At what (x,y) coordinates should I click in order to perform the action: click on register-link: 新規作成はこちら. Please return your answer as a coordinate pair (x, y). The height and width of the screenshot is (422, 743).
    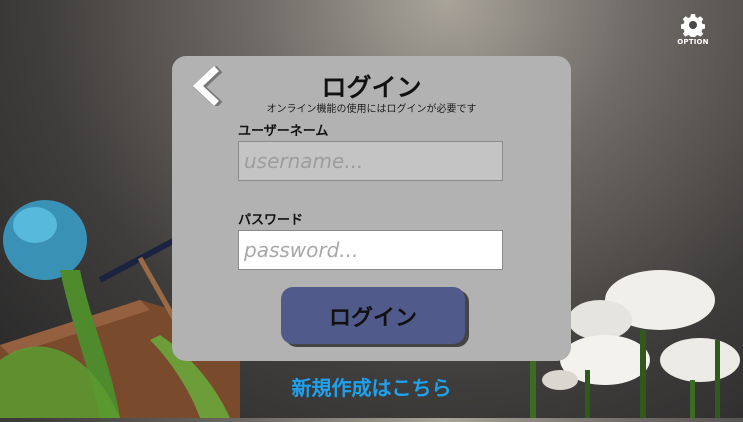
    Looking at the image, I should click on (371, 386).